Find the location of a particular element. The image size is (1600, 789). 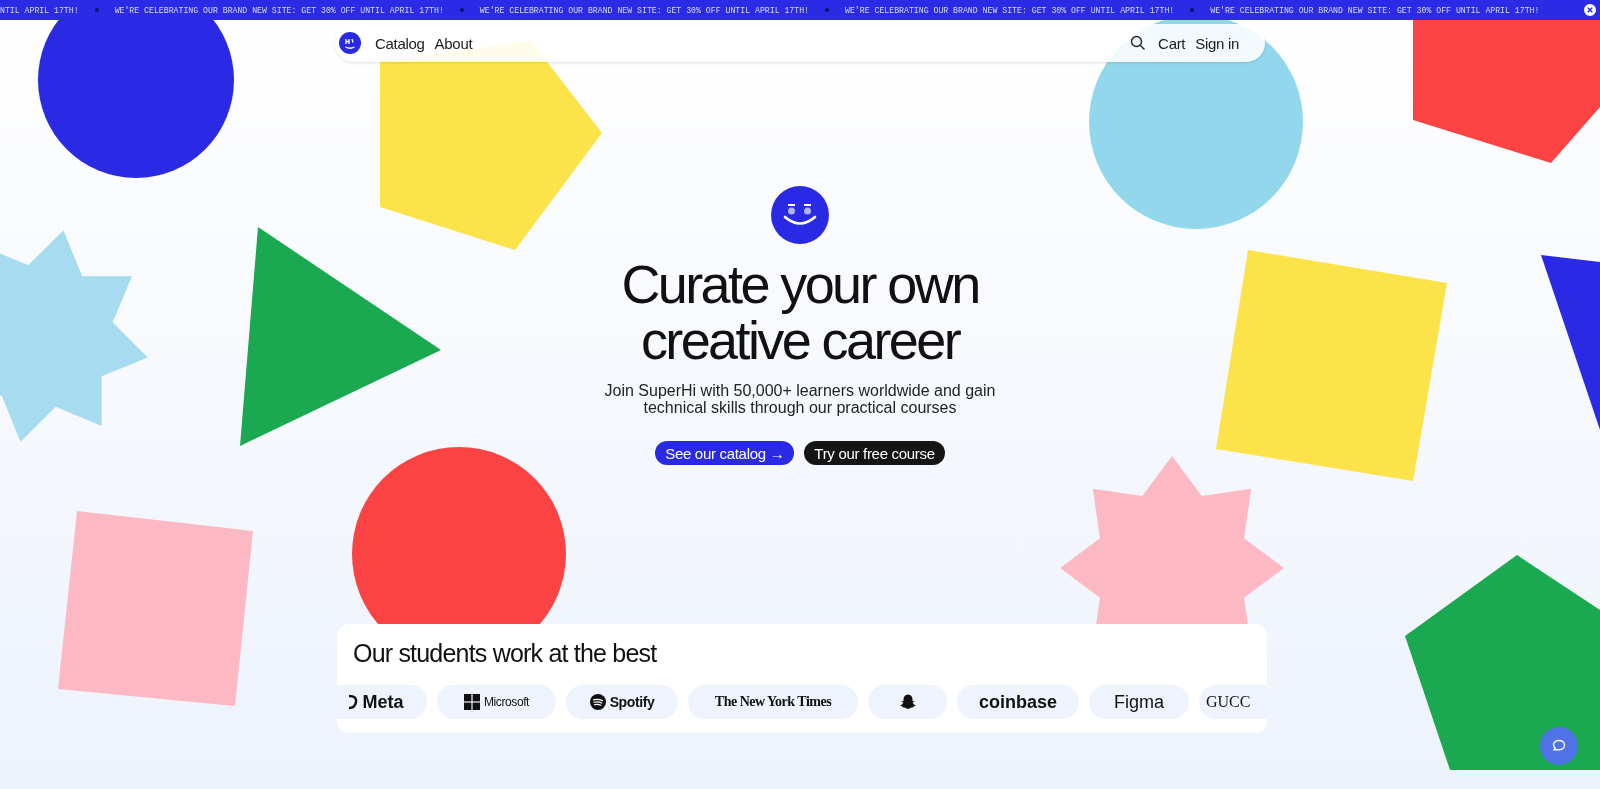

nav-link: Sign in is located at coordinates (1217, 43).